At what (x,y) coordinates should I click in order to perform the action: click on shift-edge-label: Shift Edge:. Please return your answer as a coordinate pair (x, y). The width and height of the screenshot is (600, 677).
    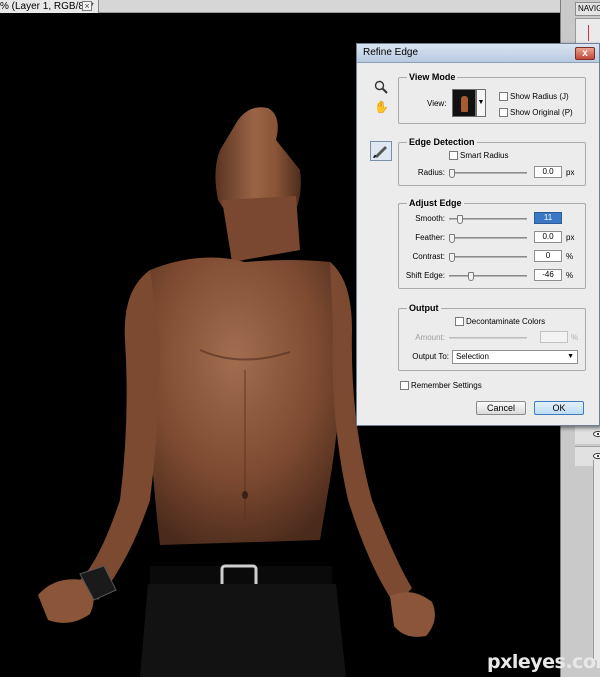
    Looking at the image, I should click on (425, 275).